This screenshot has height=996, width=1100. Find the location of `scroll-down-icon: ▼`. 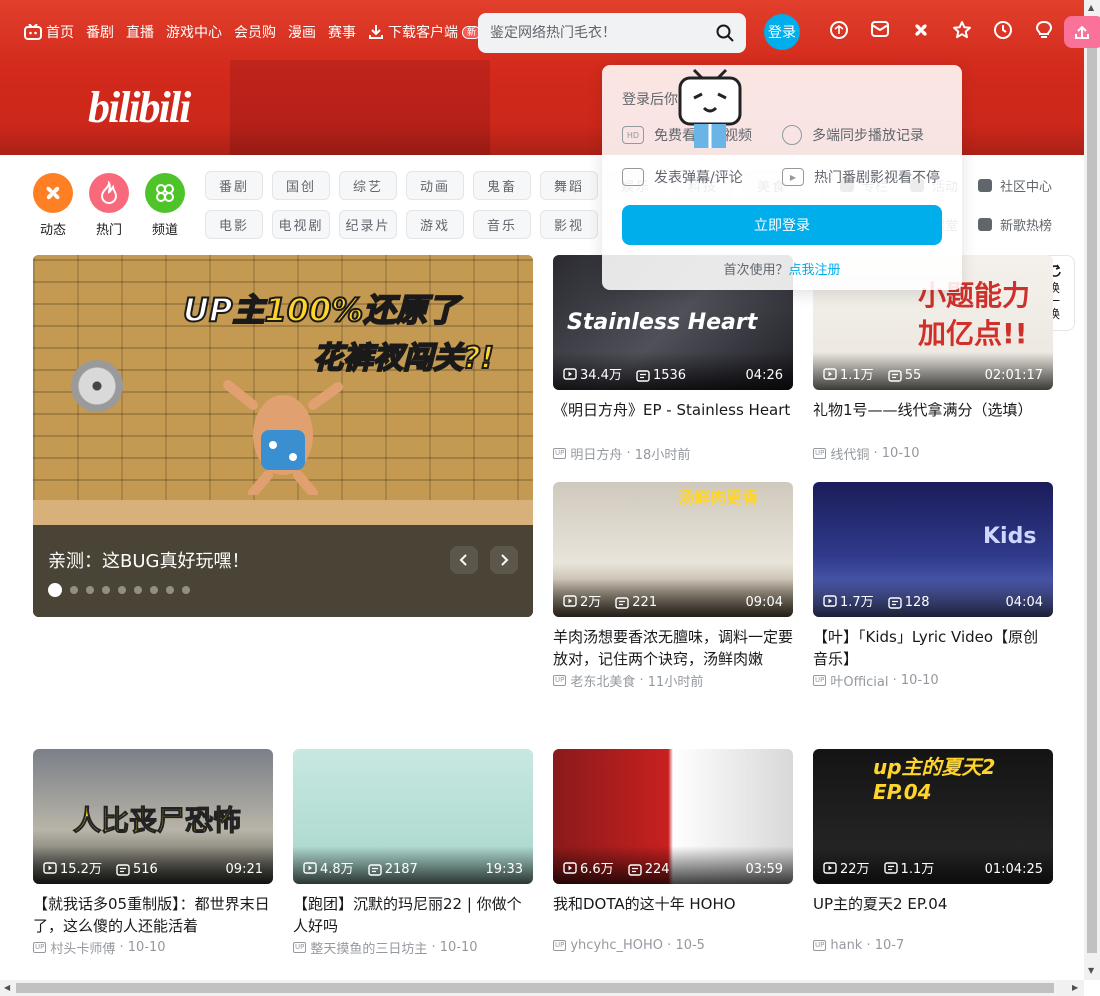

scroll-down-icon: ▼ is located at coordinates (1091, 970).